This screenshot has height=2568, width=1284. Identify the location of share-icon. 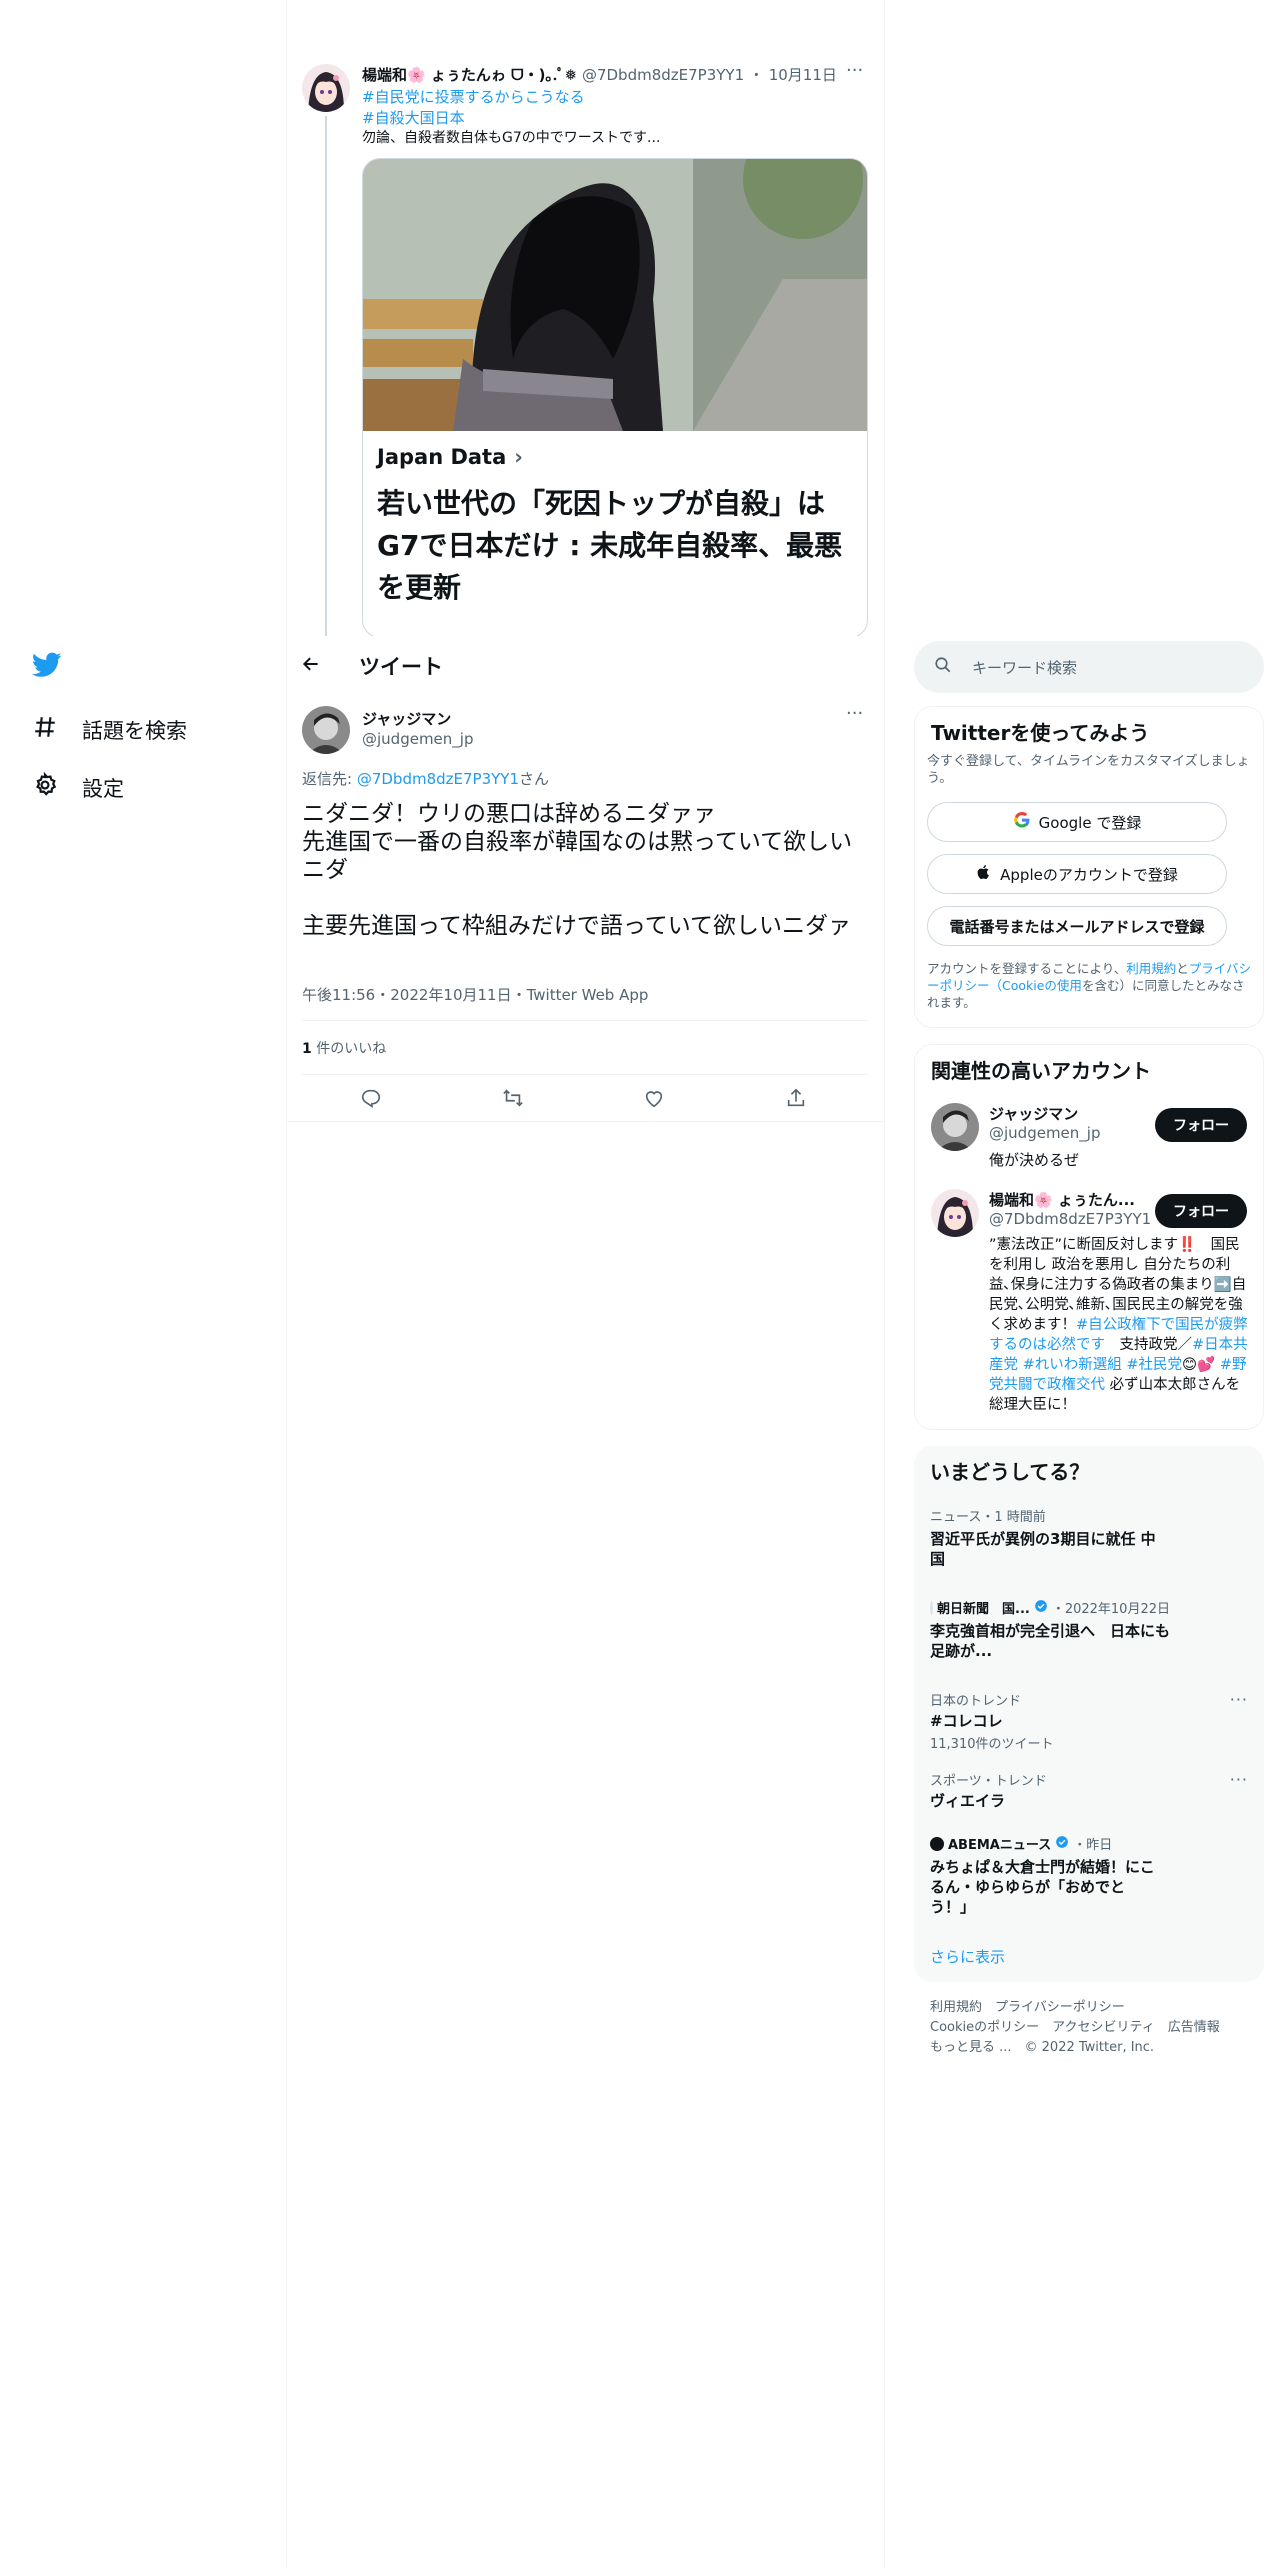
(796, 1100).